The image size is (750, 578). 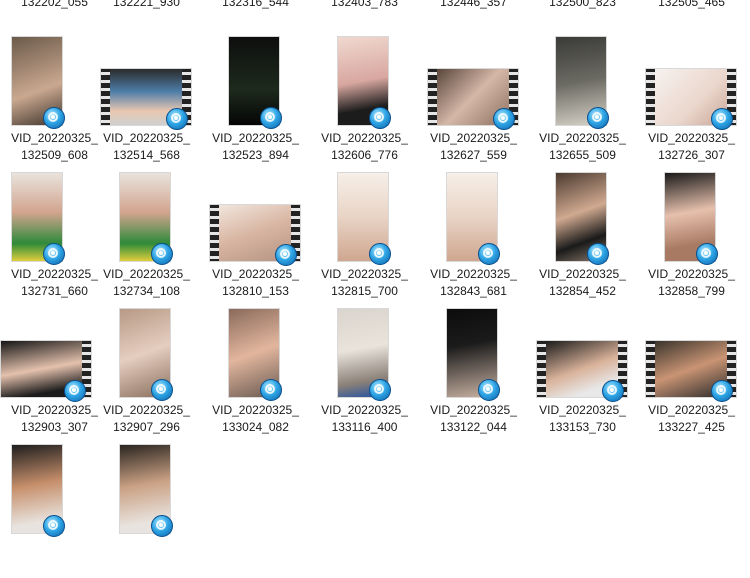 I want to click on file-item: VID_20220325_ 133116_400, so click(x=364, y=375).